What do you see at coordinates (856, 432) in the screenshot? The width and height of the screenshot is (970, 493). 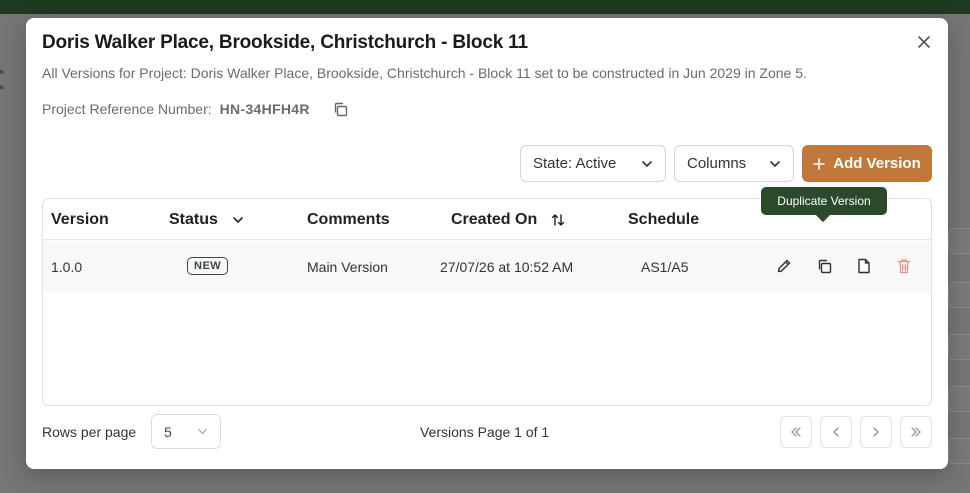 I see `pagination` at bounding box center [856, 432].